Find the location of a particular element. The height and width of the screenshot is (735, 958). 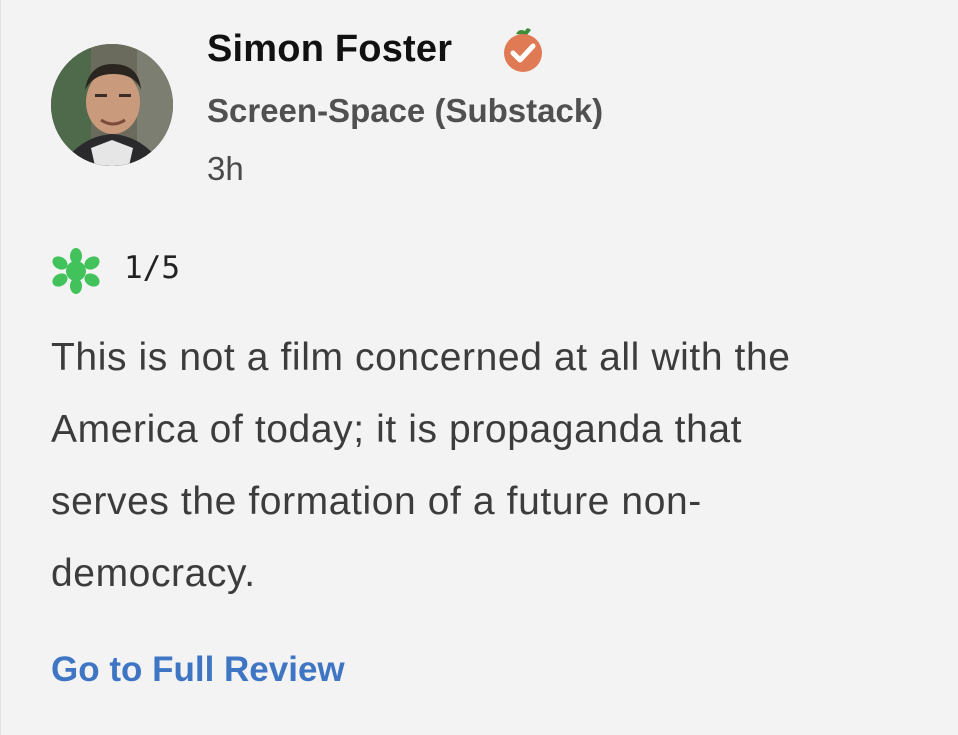

review-timestamp: 3h is located at coordinates (225, 168).